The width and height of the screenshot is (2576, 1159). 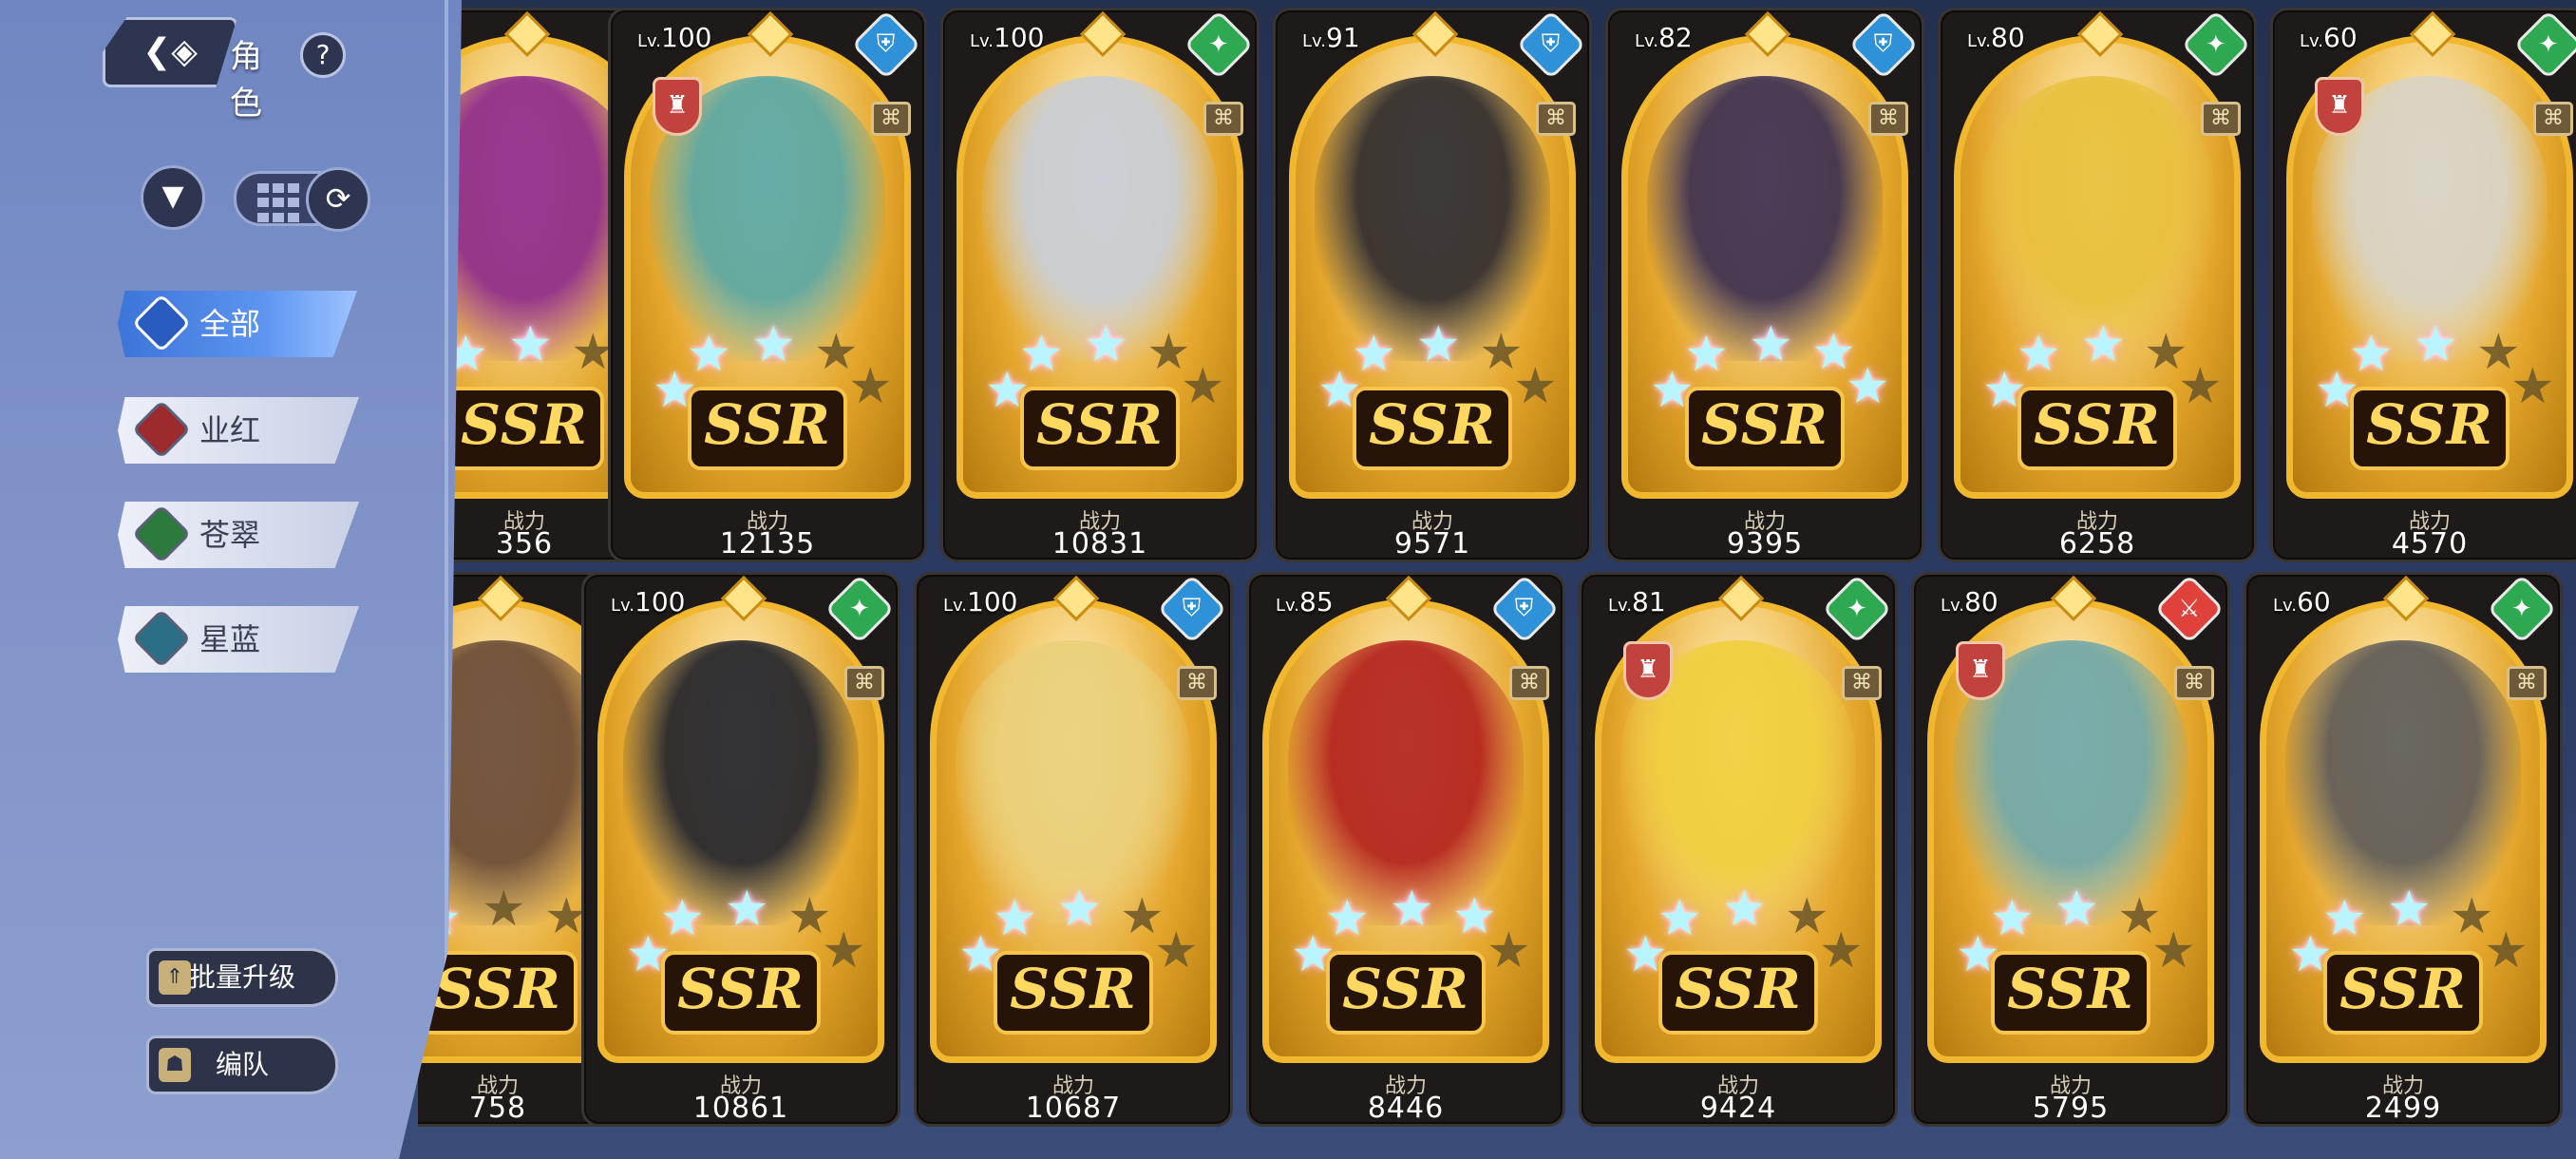 What do you see at coordinates (238, 430) in the screenshot?
I see `tab-red: 业红` at bounding box center [238, 430].